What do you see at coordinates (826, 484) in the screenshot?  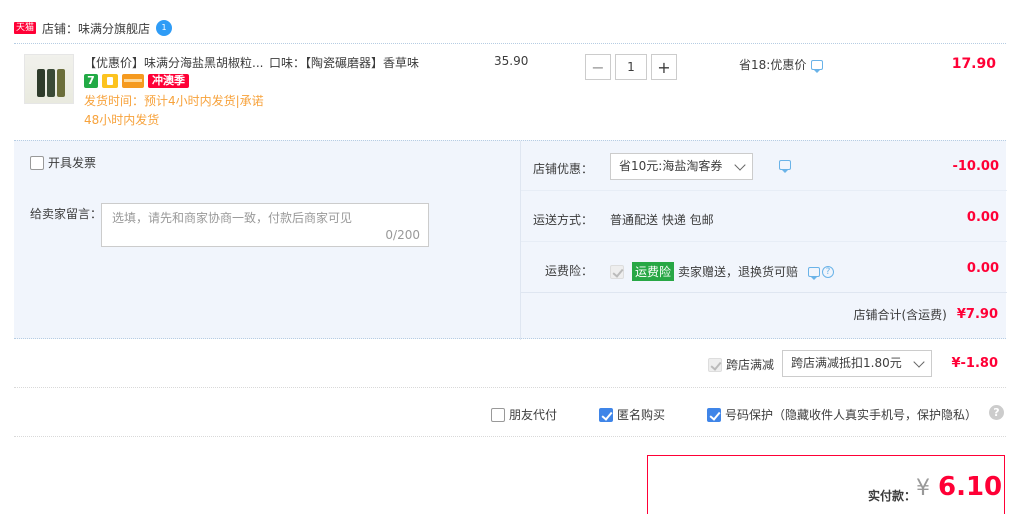 I see `payment-summary-box: 实付款： ¥ 6.10` at bounding box center [826, 484].